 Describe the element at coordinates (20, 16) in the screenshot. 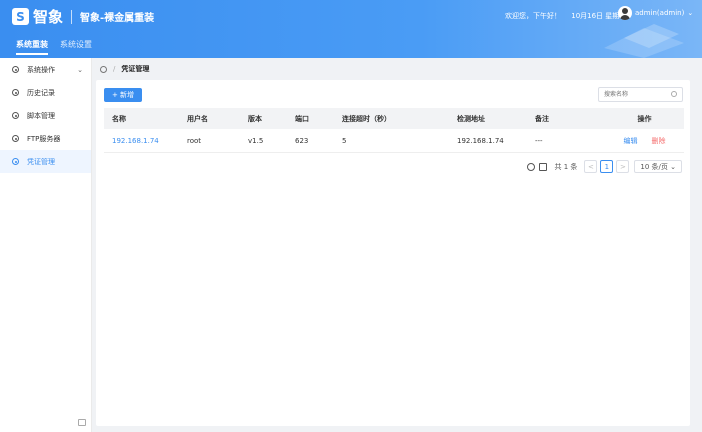

I see `logo-mark-icon: S` at that location.